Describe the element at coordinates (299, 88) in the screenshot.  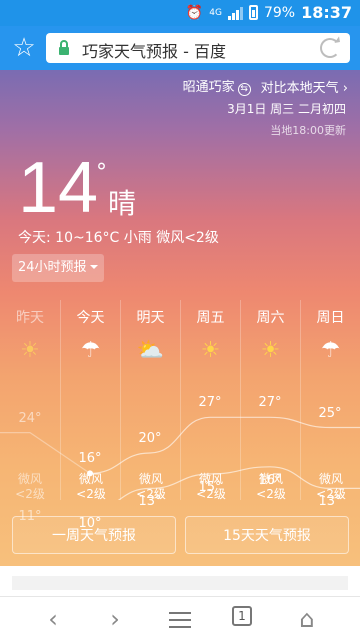
I see `compare-label: 对比本地天气` at that location.